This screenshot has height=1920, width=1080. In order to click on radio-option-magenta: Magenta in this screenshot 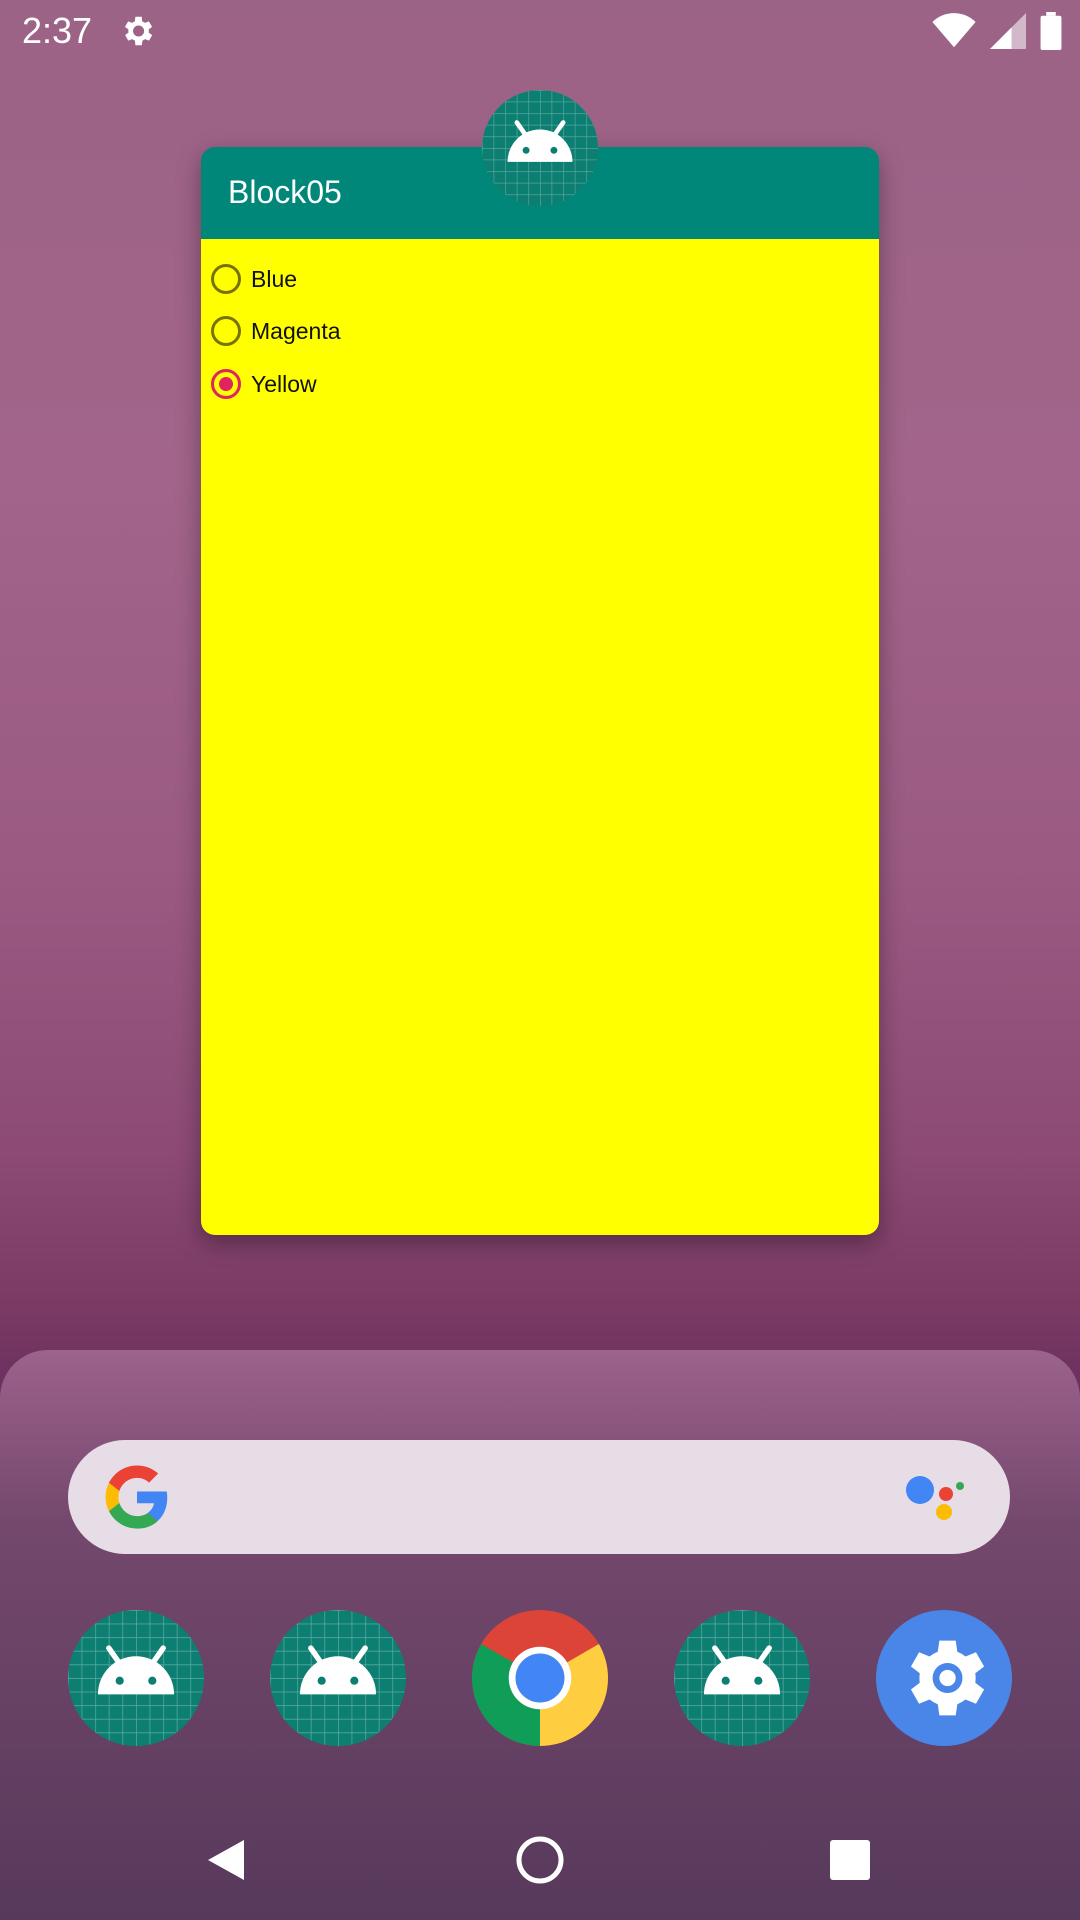, I will do `click(276, 331)`.